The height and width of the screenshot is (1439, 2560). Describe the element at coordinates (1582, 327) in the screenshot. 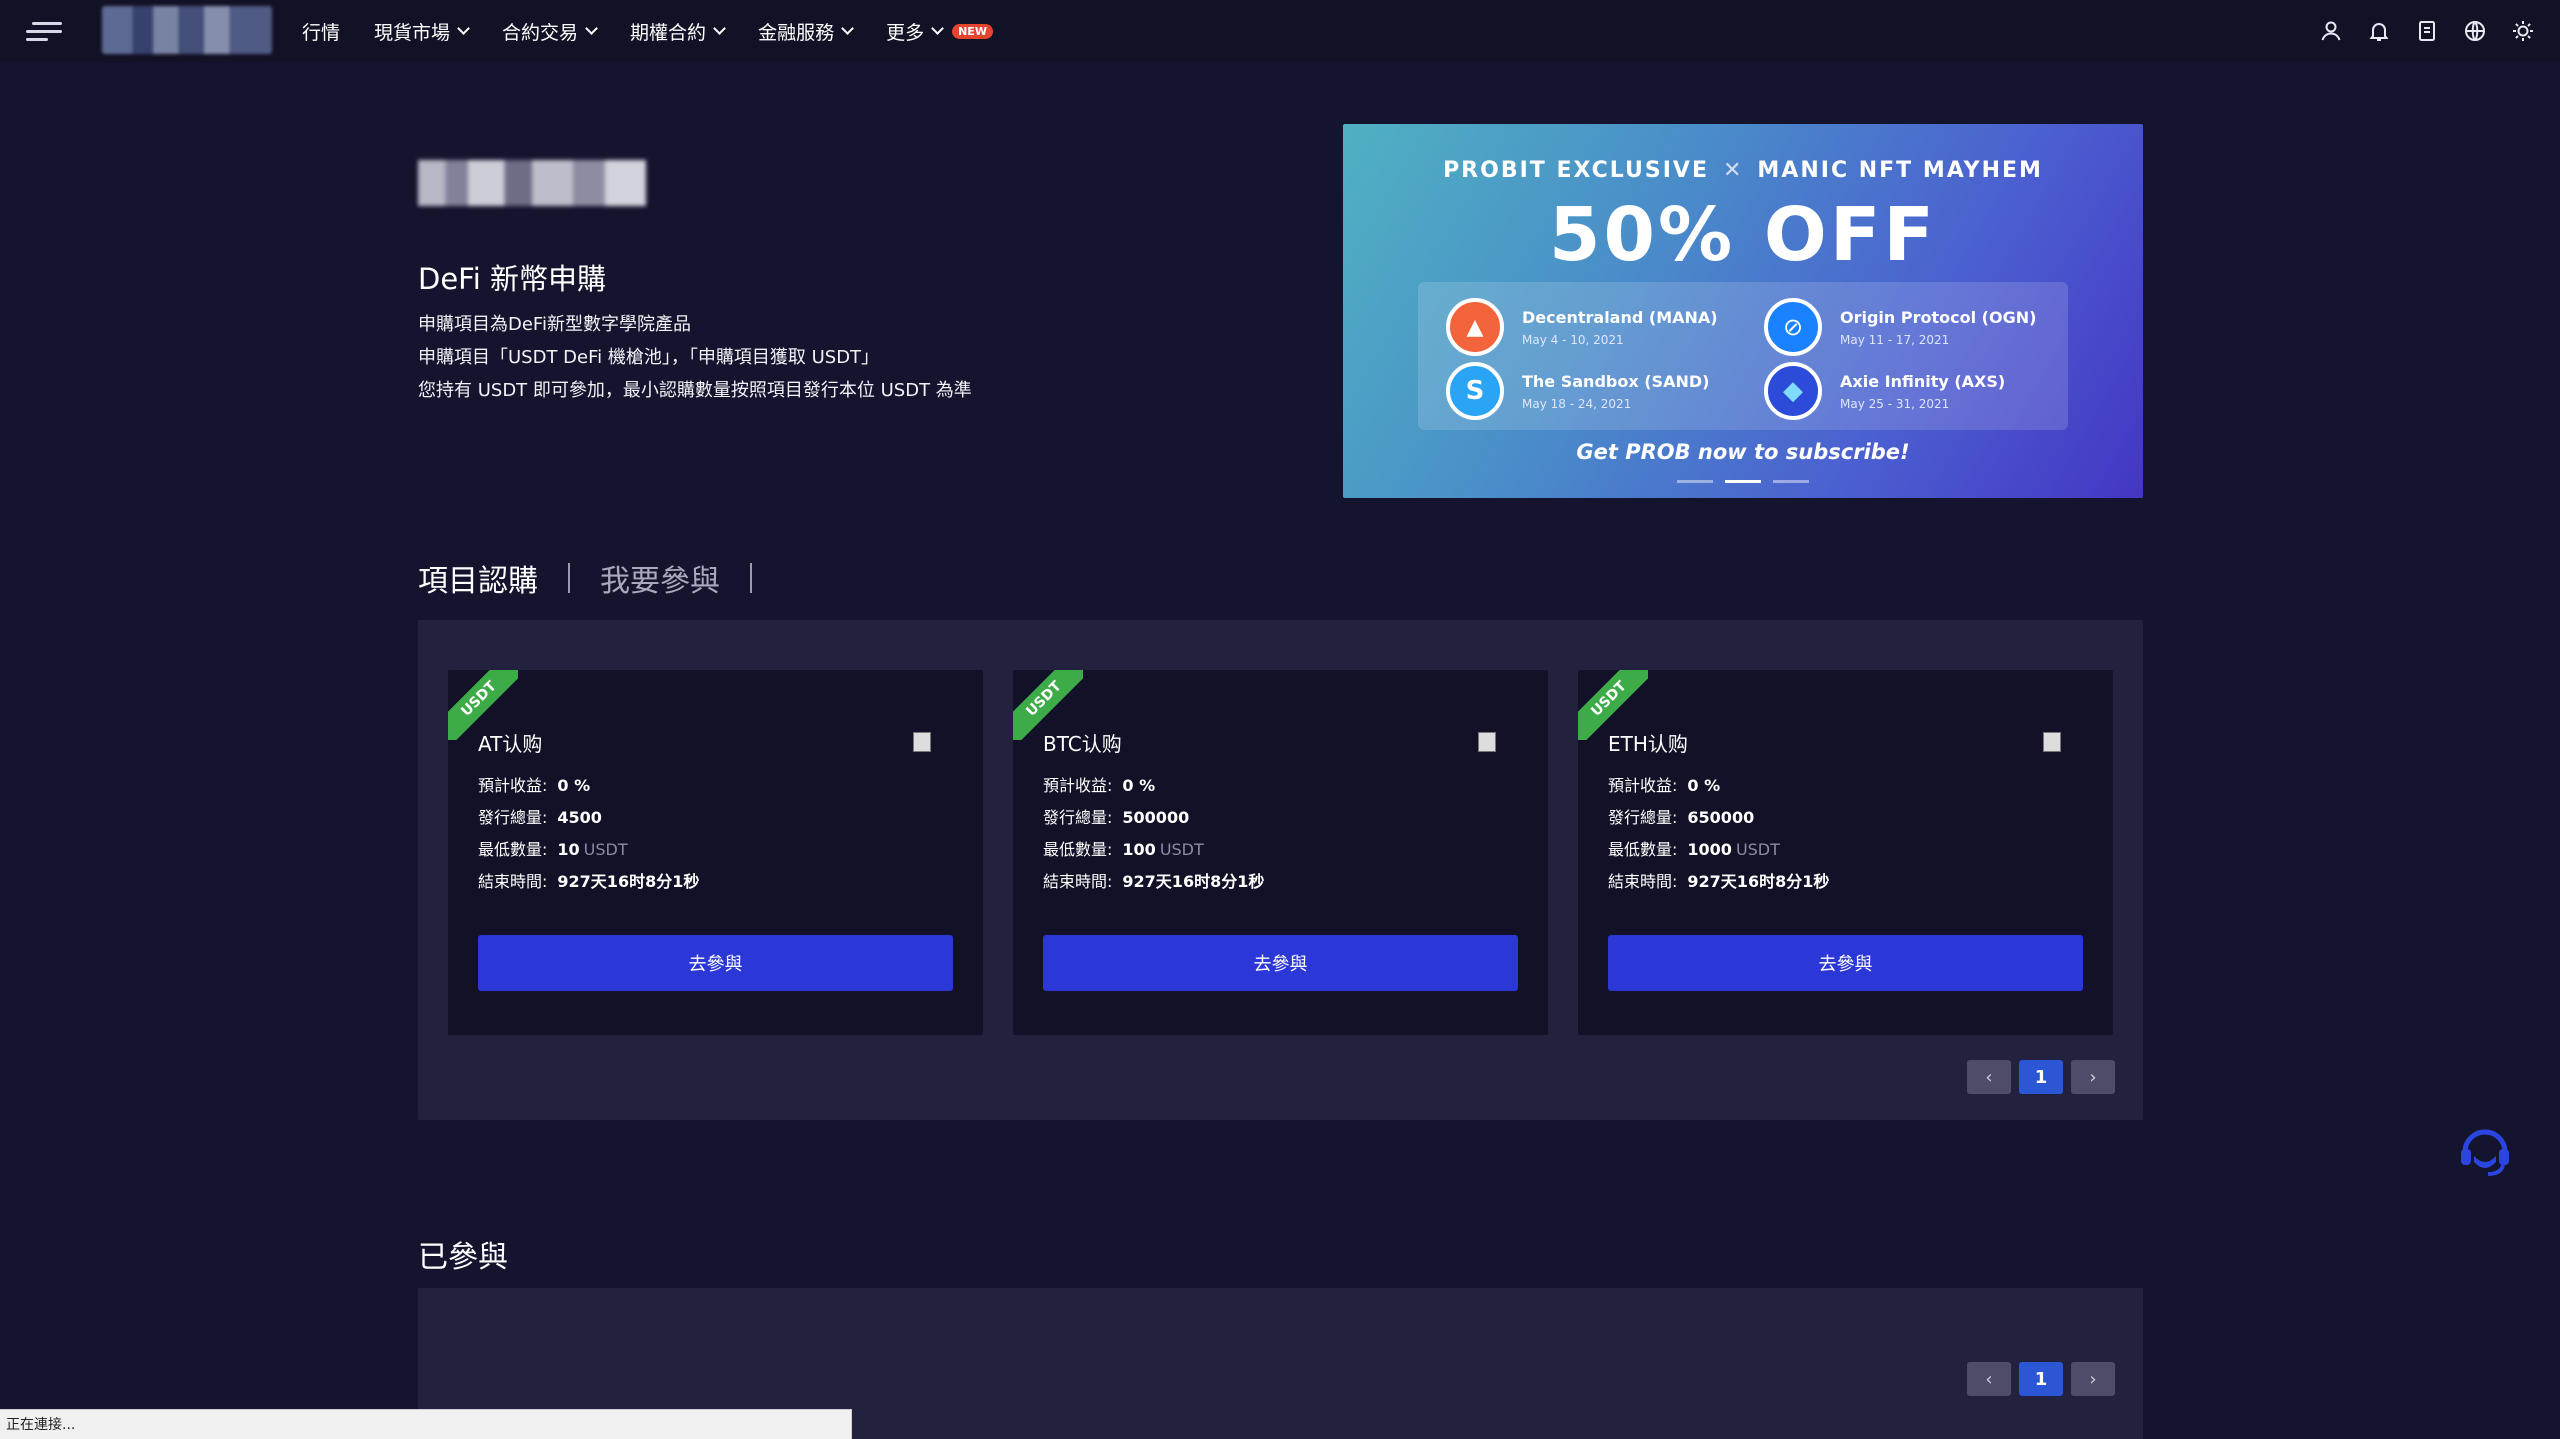

I see `coin-item: ▲ Decentraland (MANA) May 4 - 10, 2021` at that location.